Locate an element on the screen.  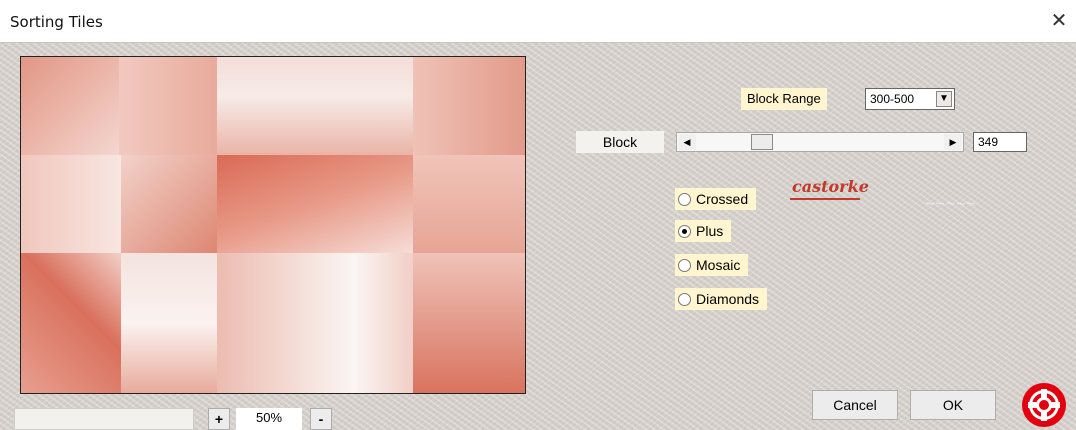
title-bar: Sorting Tiles ✕ is located at coordinates (538, 21).